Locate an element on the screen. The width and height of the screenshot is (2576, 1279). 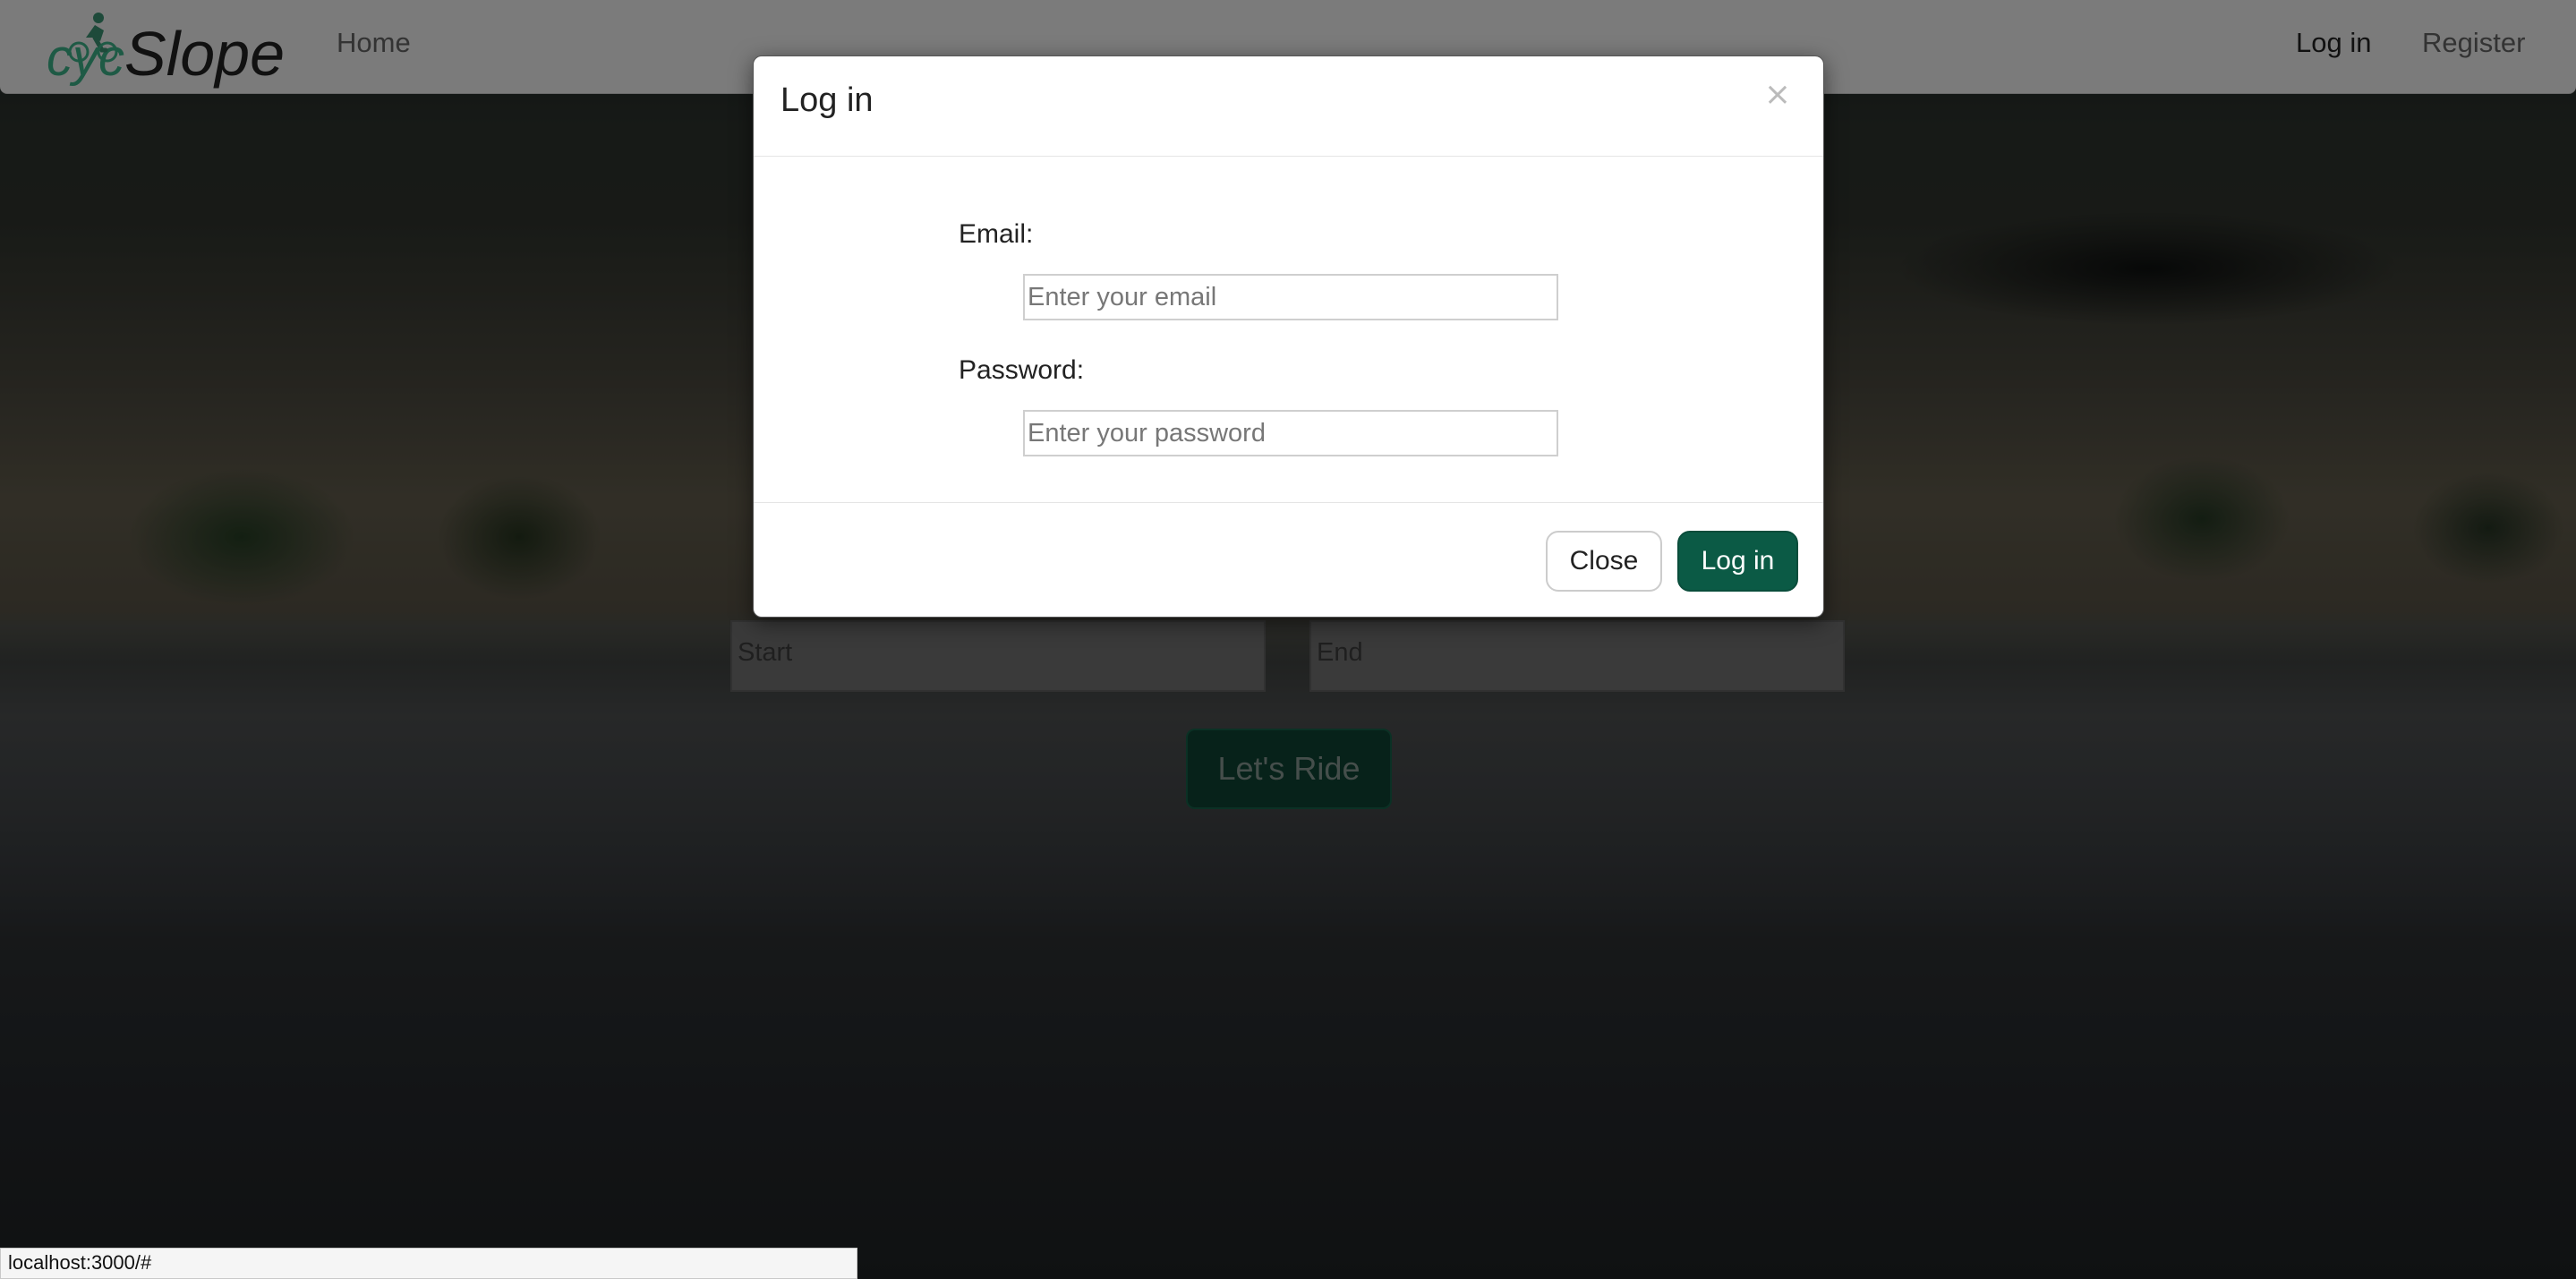
email-label: Email: is located at coordinates (996, 234).